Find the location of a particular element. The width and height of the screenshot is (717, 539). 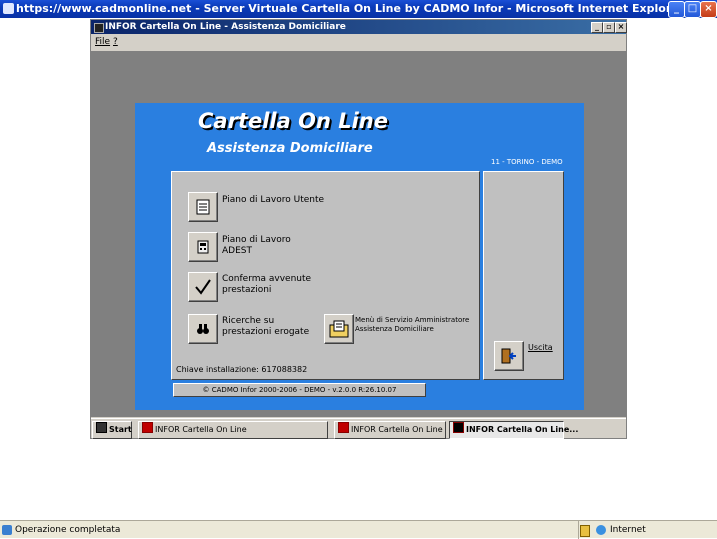

conferma-prestazioni-label: Conferma avvenute prestazioni is located at coordinates (267, 284).